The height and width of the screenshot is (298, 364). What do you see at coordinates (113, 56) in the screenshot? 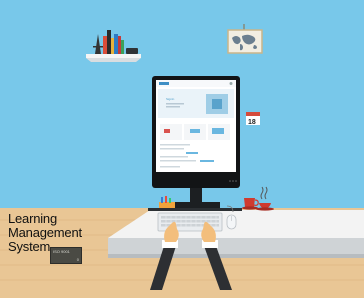
I see `bookshelf` at bounding box center [113, 56].